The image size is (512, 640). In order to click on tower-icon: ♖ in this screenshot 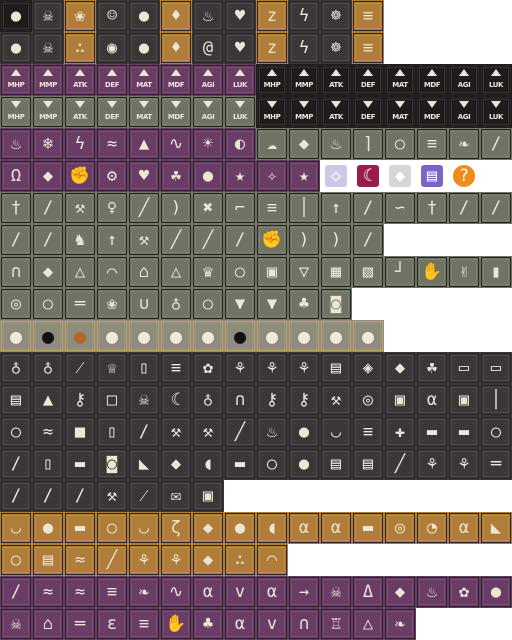, I will do `click(336, 624)`.